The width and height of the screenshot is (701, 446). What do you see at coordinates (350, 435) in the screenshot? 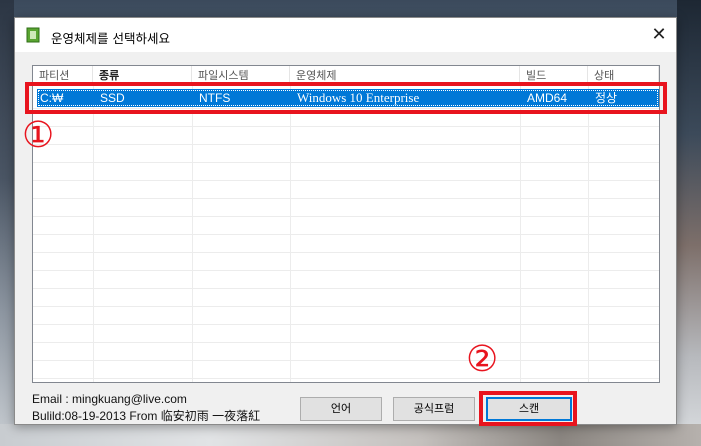
I see `desktop-background-bottom` at bounding box center [350, 435].